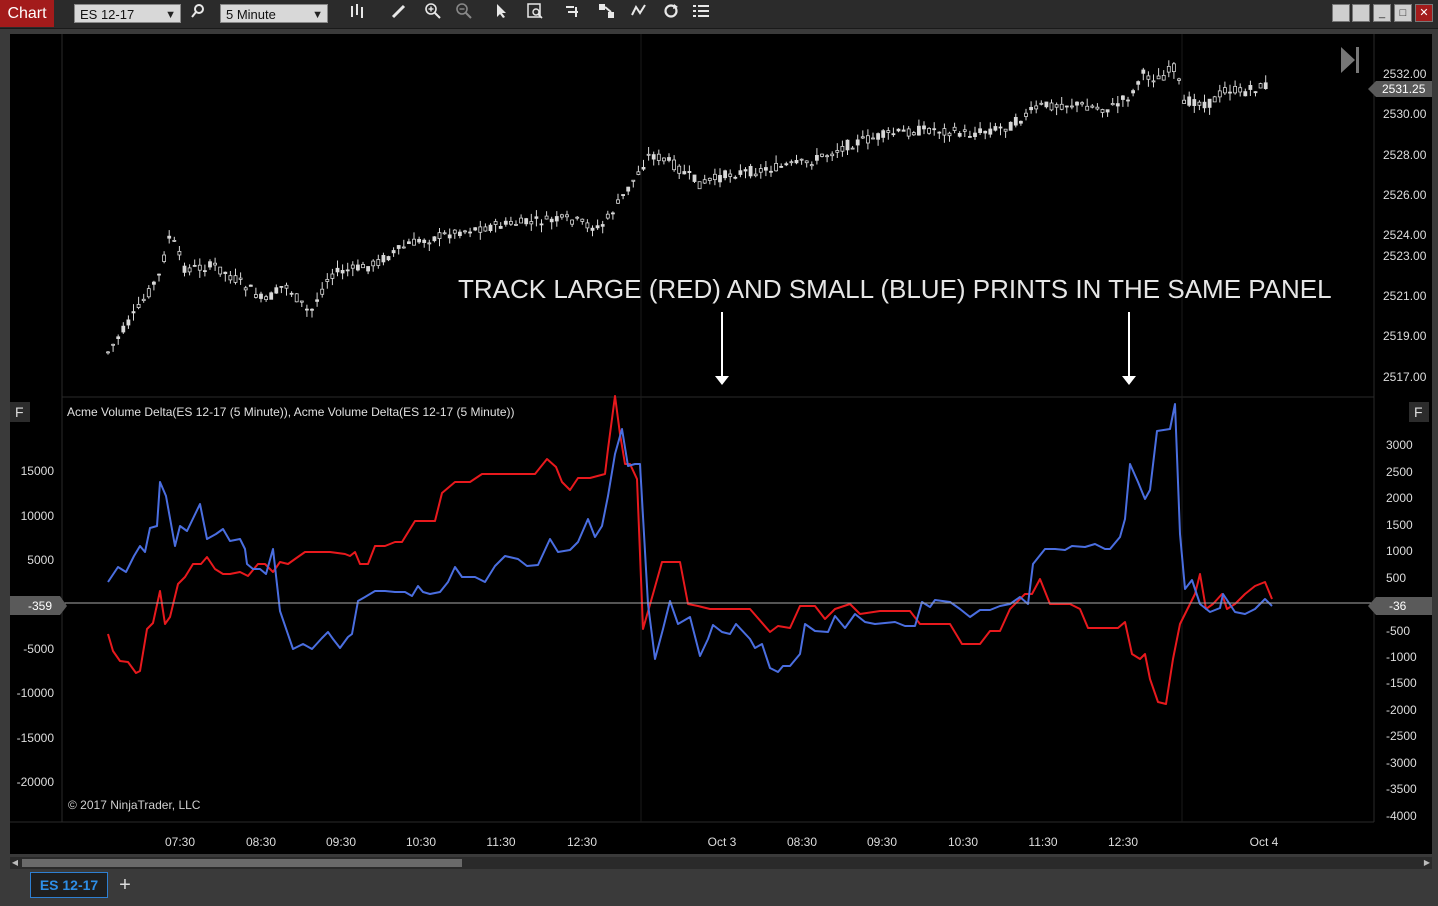  Describe the element at coordinates (501, 14) in the screenshot. I see `pointer-icon` at that location.